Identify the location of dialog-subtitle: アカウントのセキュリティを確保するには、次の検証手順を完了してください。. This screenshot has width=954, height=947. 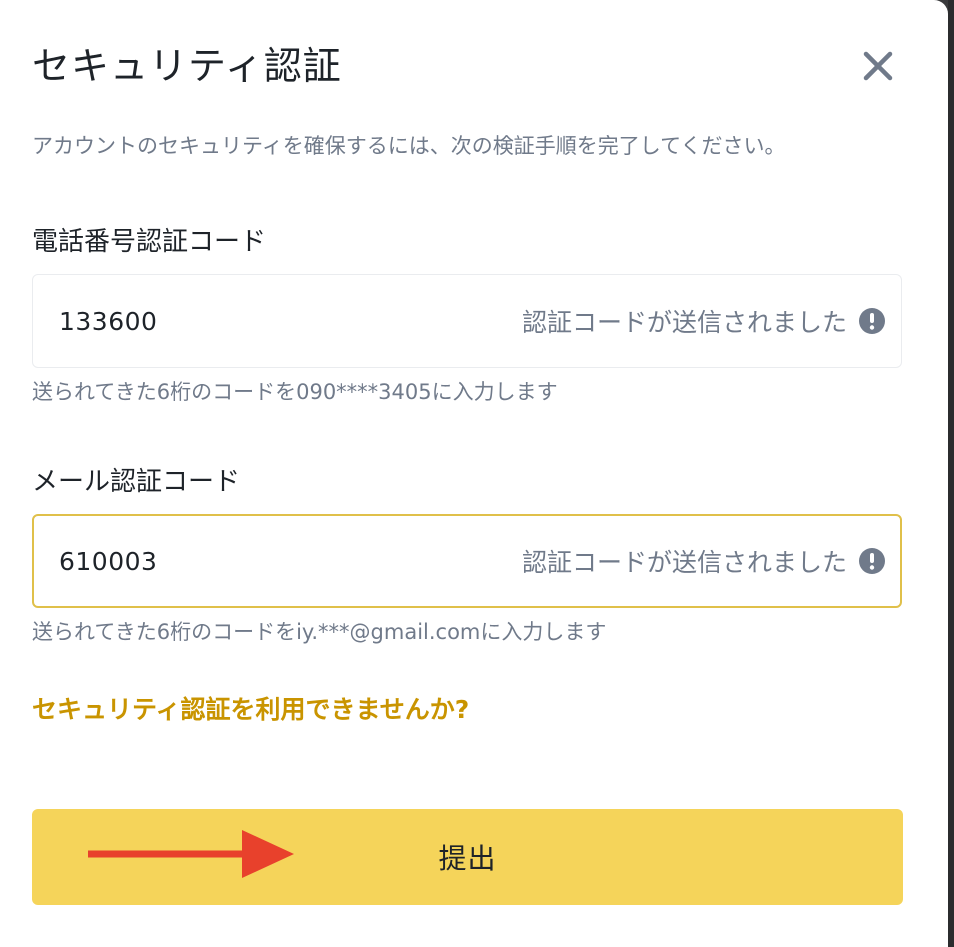
(409, 146).